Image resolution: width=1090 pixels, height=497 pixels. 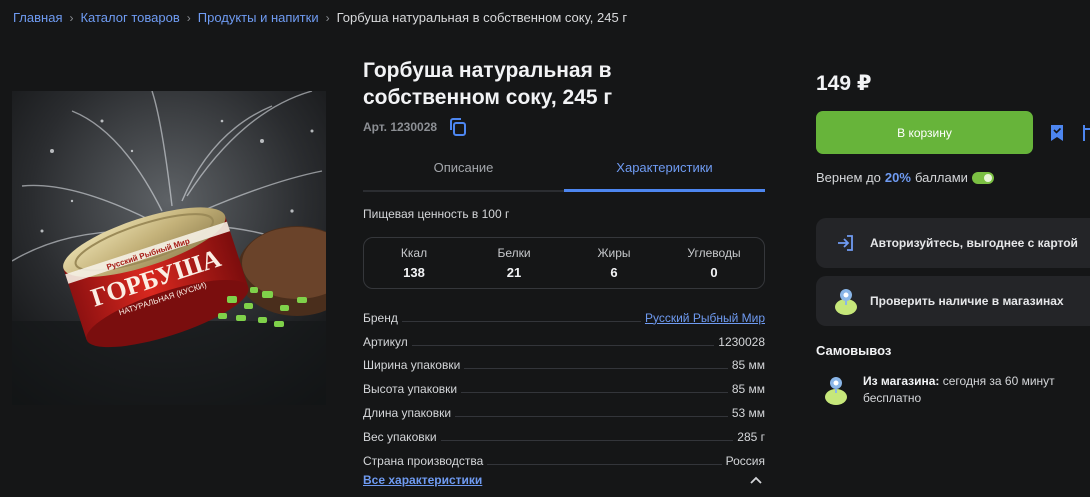 What do you see at coordinates (414, 272) in the screenshot?
I see `nutrition-value: 138` at bounding box center [414, 272].